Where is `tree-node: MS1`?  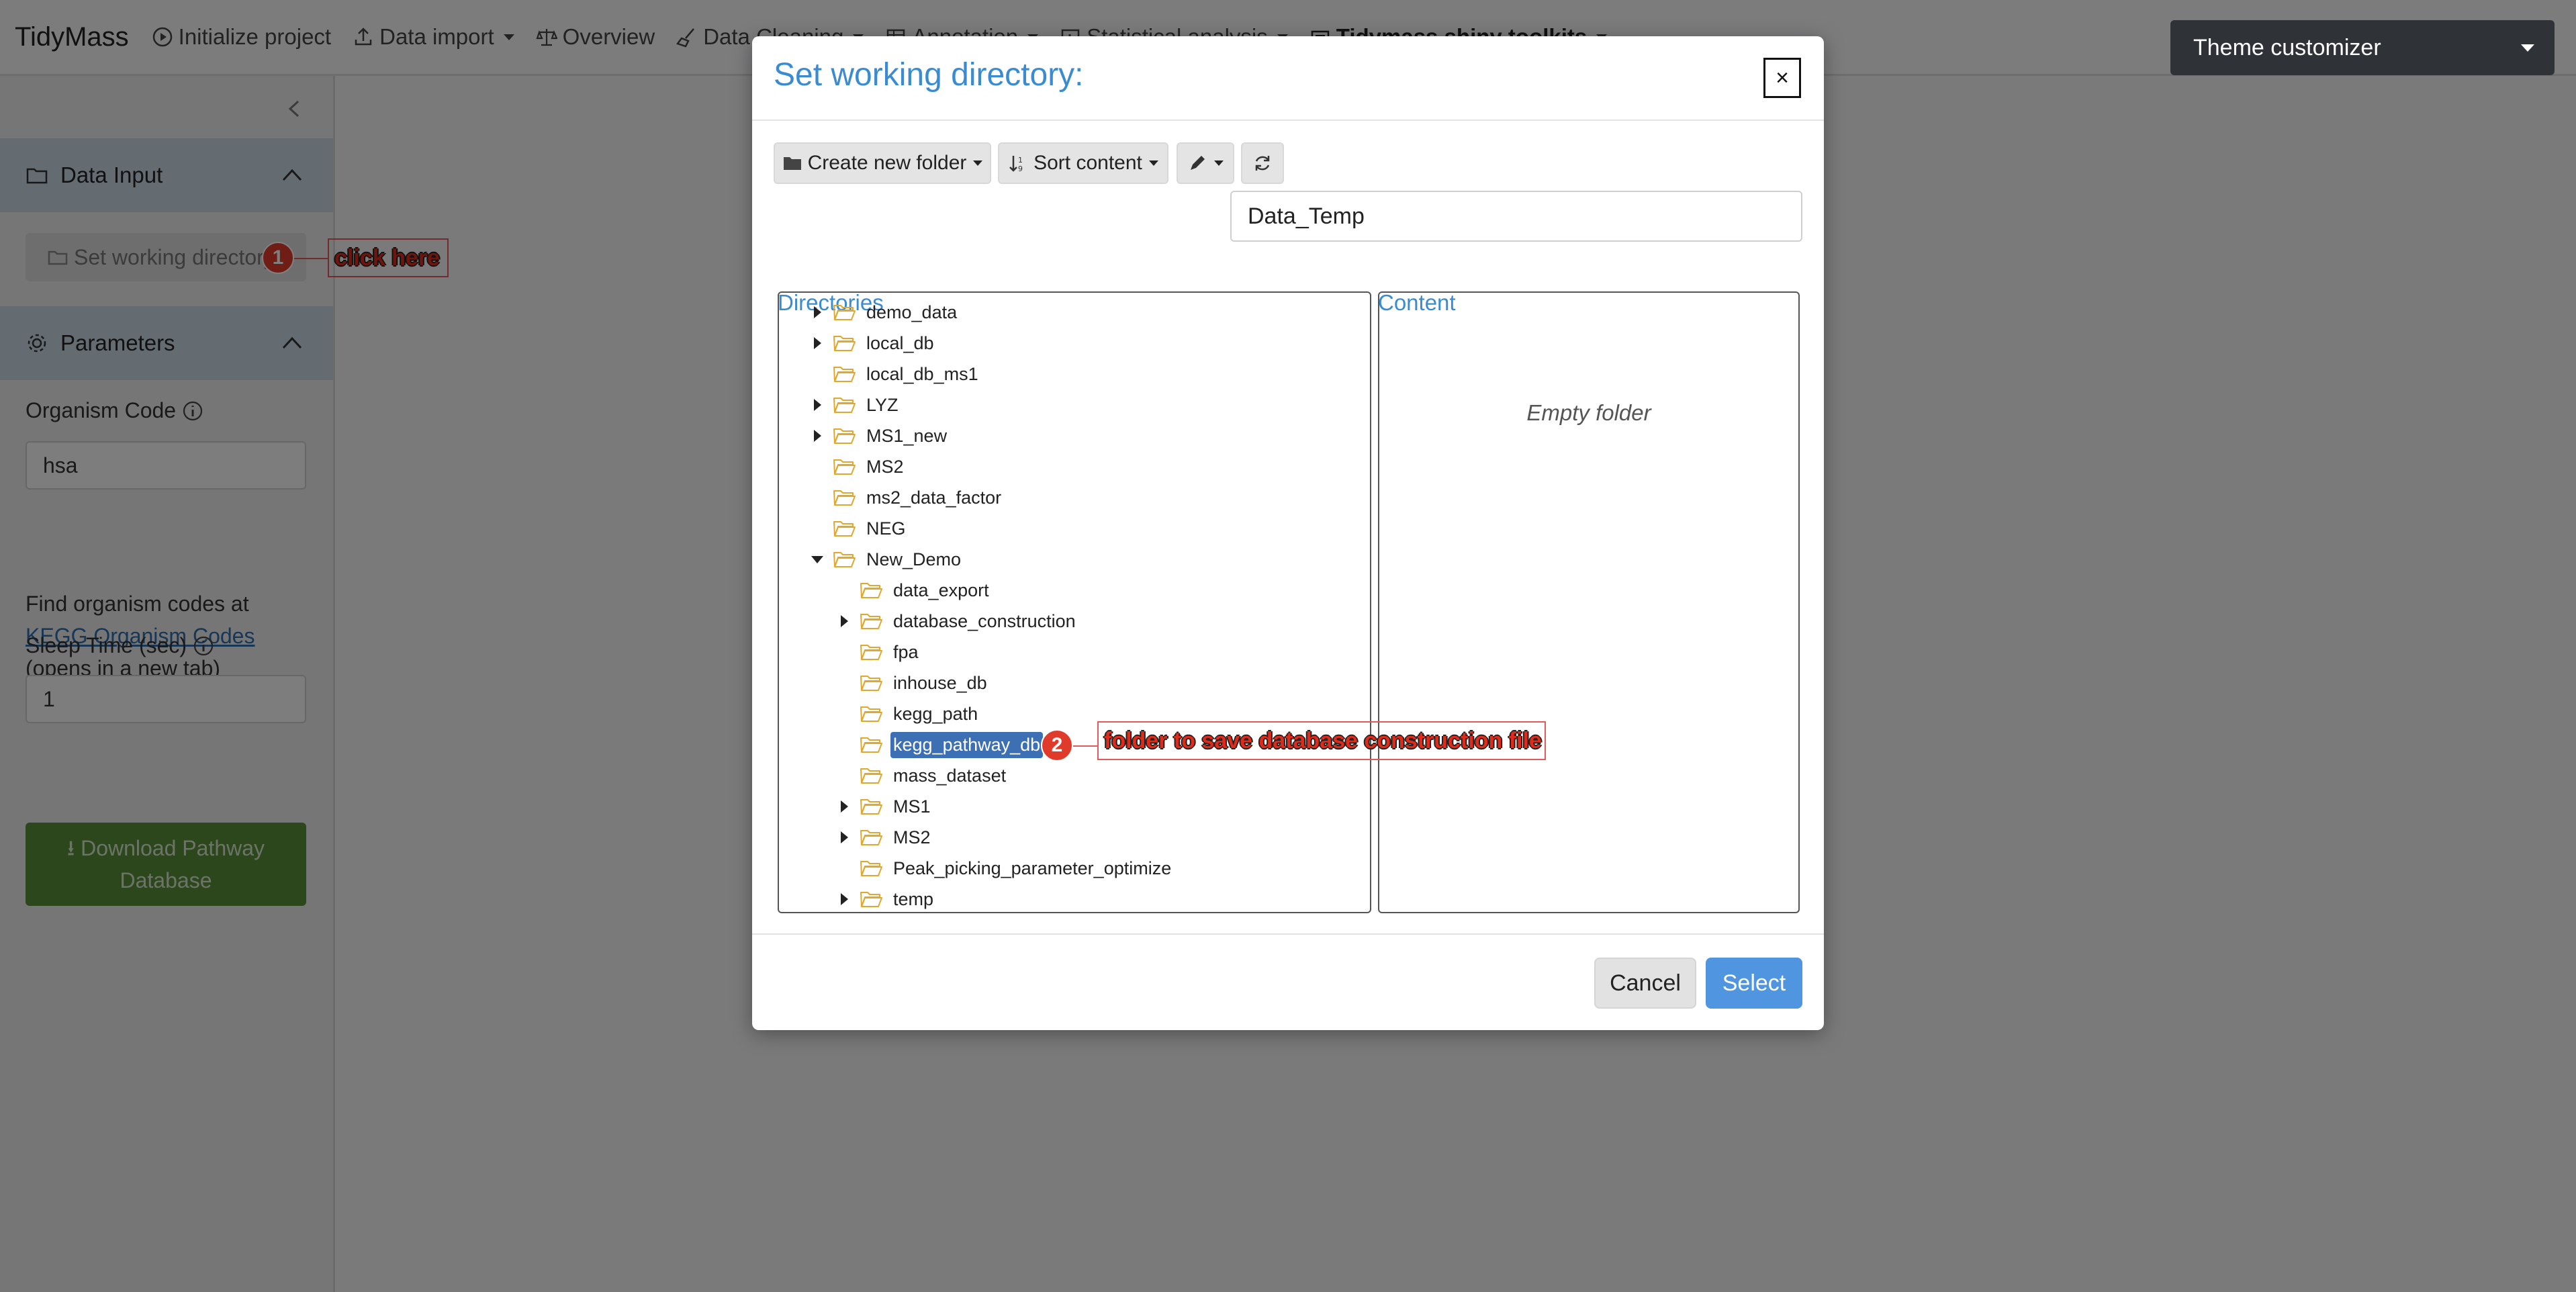 tree-node: MS1 is located at coordinates (885, 806).